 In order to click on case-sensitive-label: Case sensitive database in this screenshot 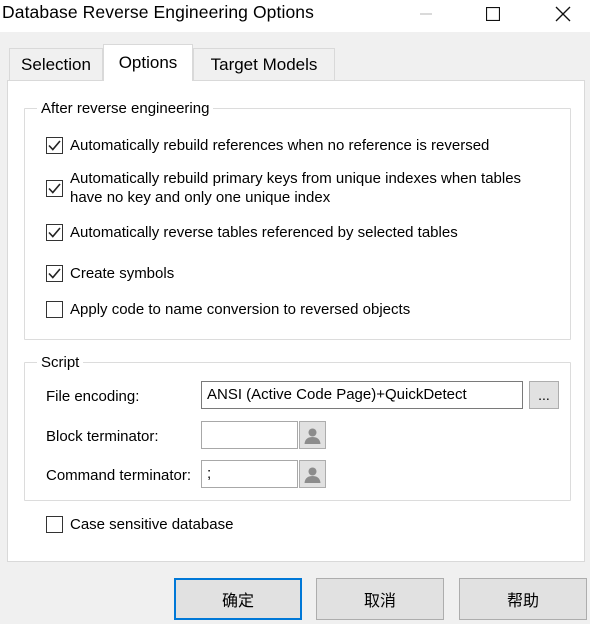, I will do `click(152, 524)`.